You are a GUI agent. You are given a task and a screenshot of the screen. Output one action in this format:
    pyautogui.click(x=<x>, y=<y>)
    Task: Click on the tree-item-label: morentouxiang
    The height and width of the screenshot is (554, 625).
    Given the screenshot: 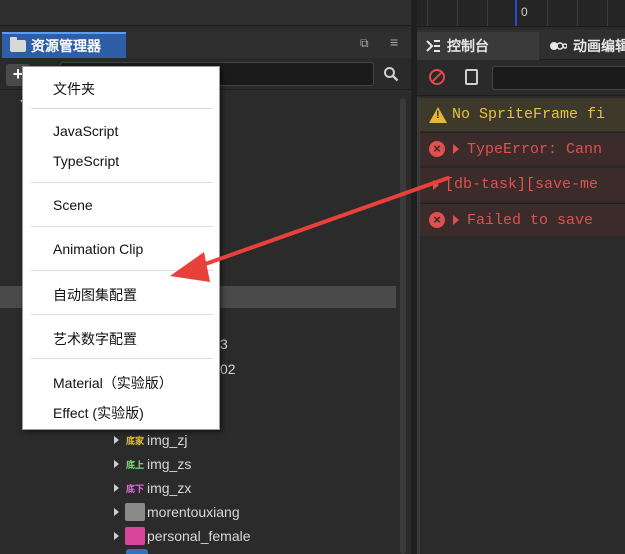 What is the action you would take?
    pyautogui.click(x=193, y=512)
    